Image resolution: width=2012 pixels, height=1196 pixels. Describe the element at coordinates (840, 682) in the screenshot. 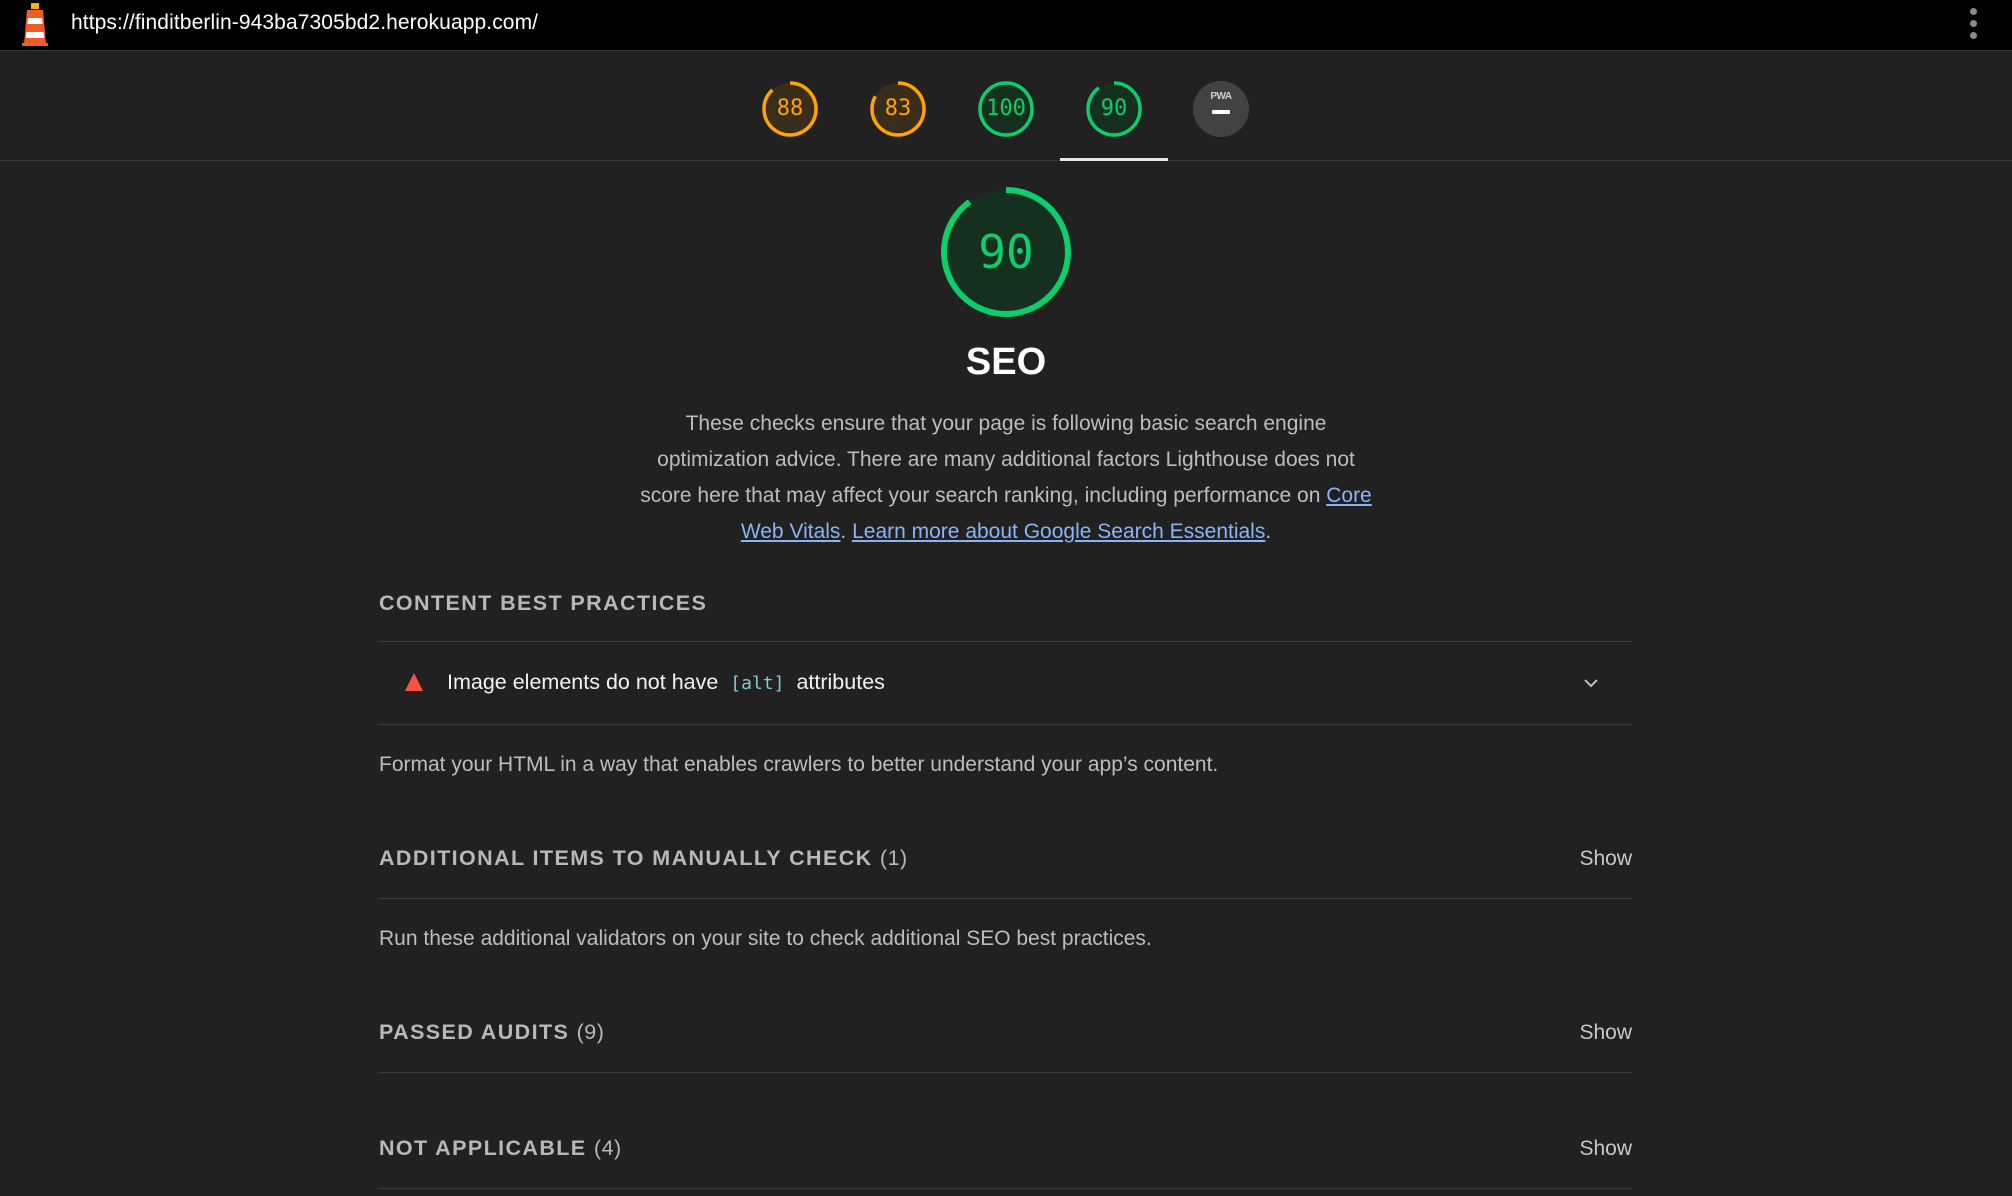

I see `audit-title-text-end: attributes` at that location.